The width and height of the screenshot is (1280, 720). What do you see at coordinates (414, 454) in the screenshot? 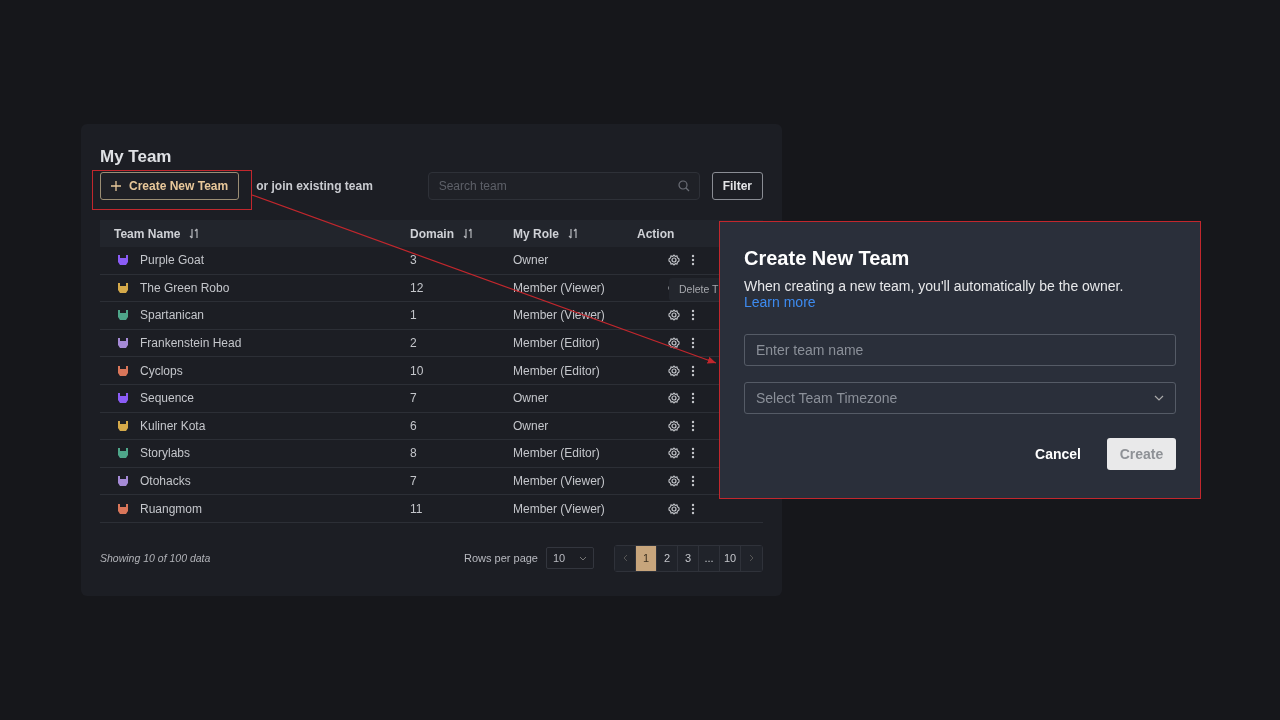
I see `domain-cell-text: 8` at bounding box center [414, 454].